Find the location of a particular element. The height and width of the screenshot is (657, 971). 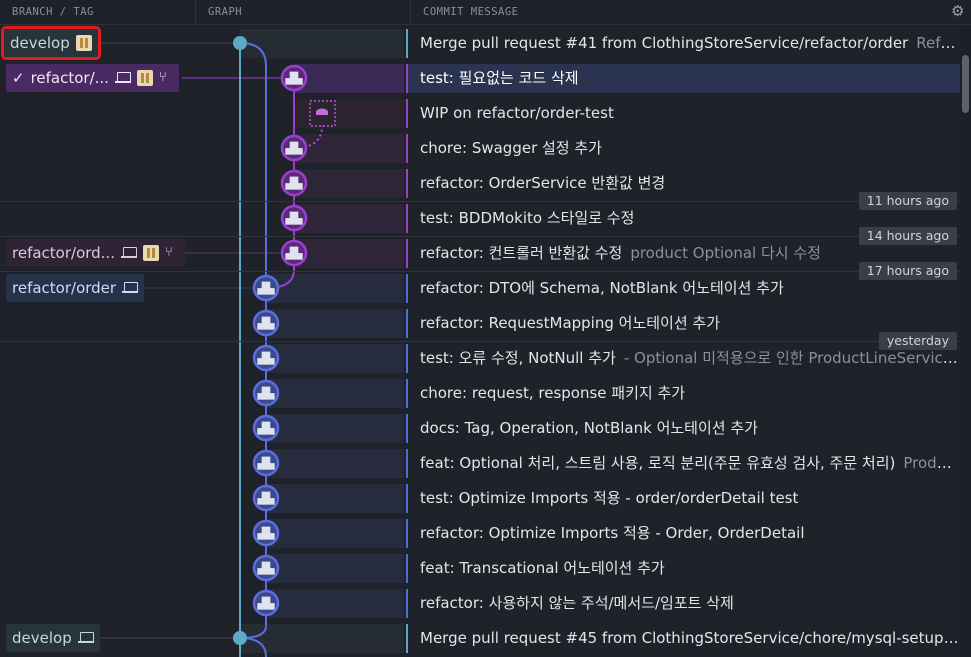

branch-label-refactor-order: refactor/order is located at coordinates (75, 288).